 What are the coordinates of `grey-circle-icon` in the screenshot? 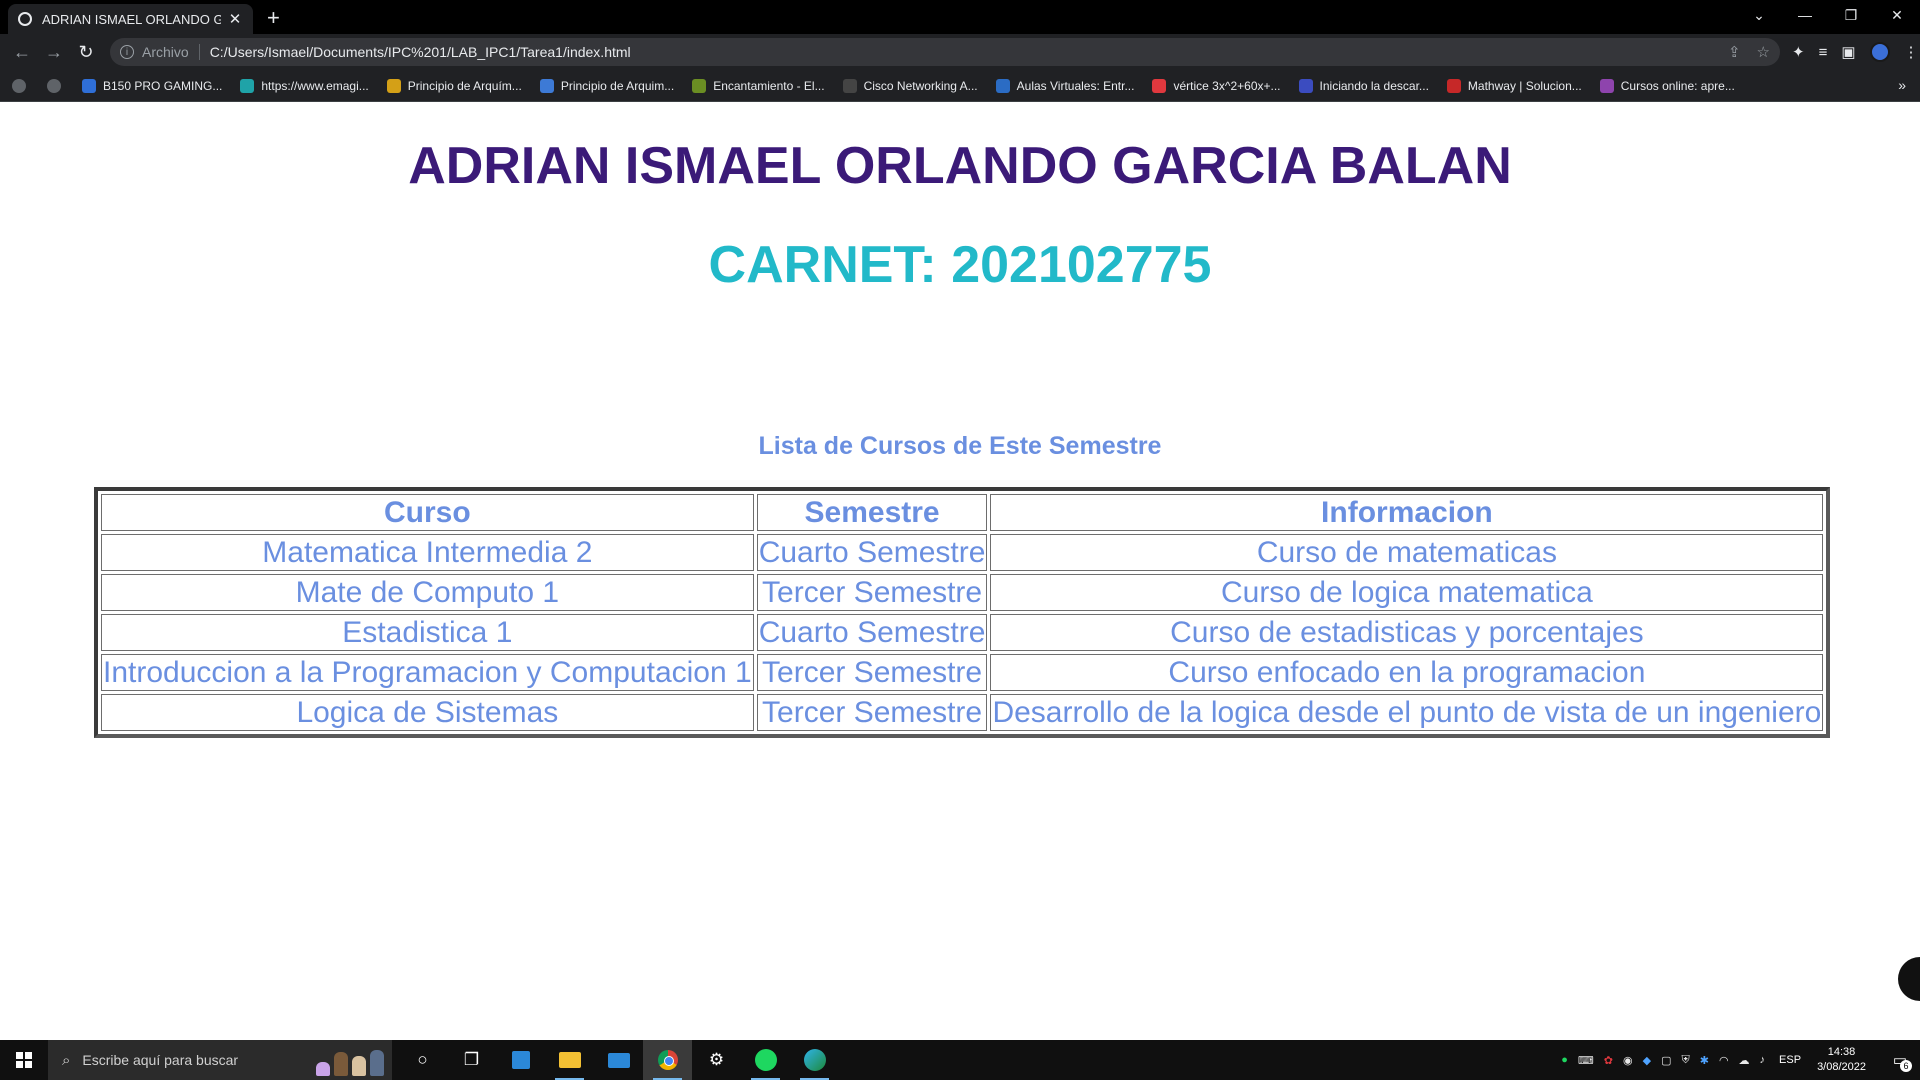 It's located at (19, 85).